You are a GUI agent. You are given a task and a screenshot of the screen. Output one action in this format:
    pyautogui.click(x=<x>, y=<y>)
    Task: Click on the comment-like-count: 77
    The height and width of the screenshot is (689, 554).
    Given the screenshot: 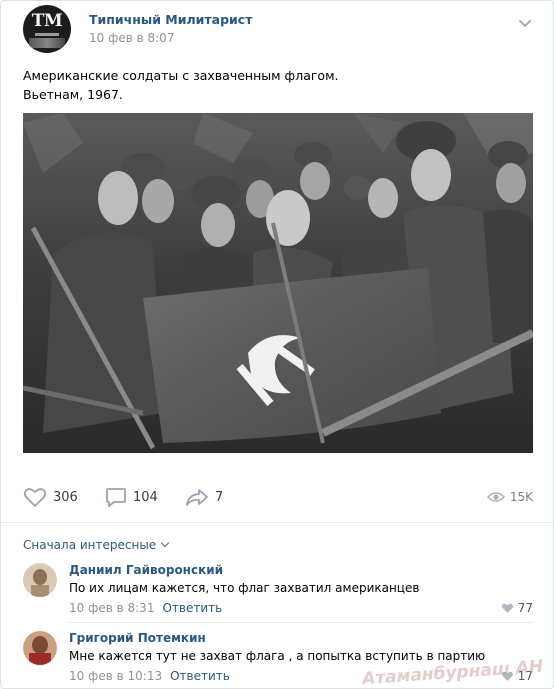 What is the action you would take?
    pyautogui.click(x=525, y=608)
    